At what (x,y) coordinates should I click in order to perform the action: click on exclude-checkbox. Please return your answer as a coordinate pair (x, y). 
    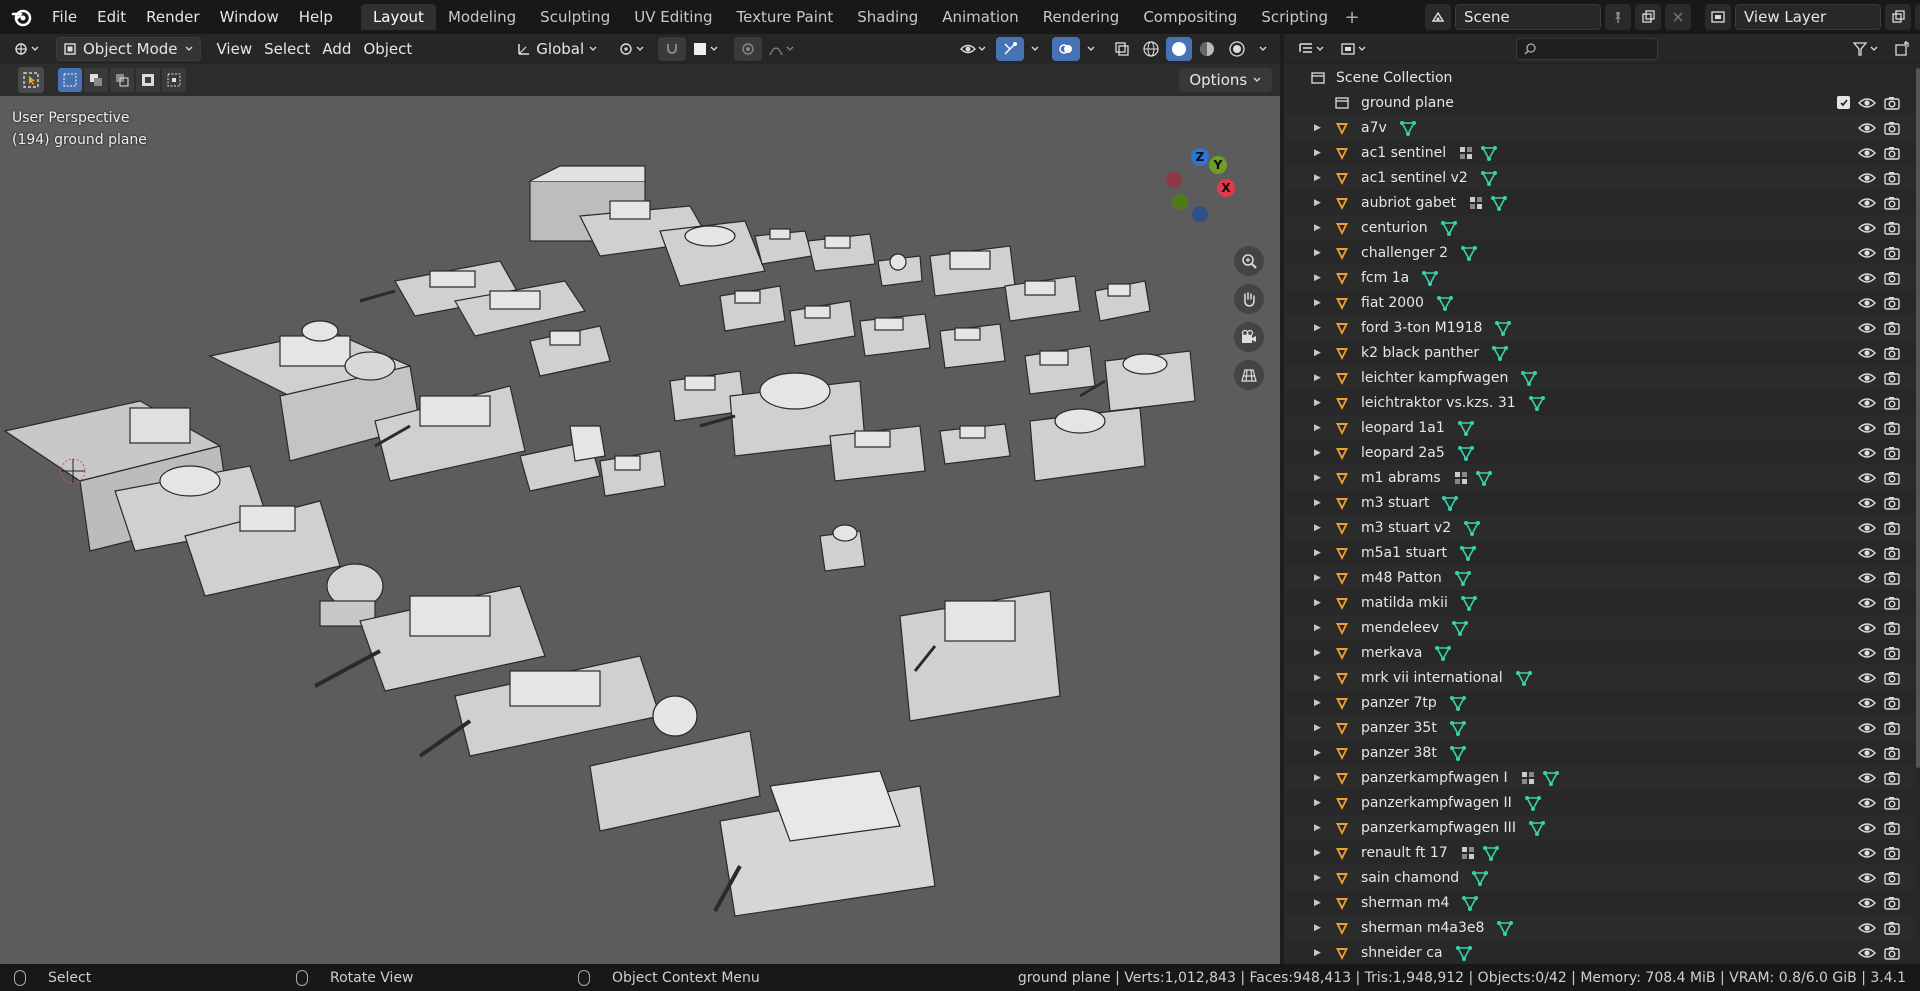
    Looking at the image, I should click on (1843, 102).